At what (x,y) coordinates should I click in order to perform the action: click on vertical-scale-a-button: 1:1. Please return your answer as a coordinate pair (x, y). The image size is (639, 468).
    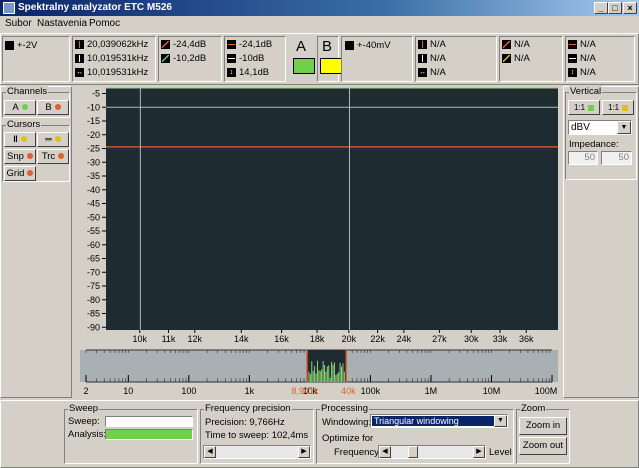
    Looking at the image, I should click on (584, 107).